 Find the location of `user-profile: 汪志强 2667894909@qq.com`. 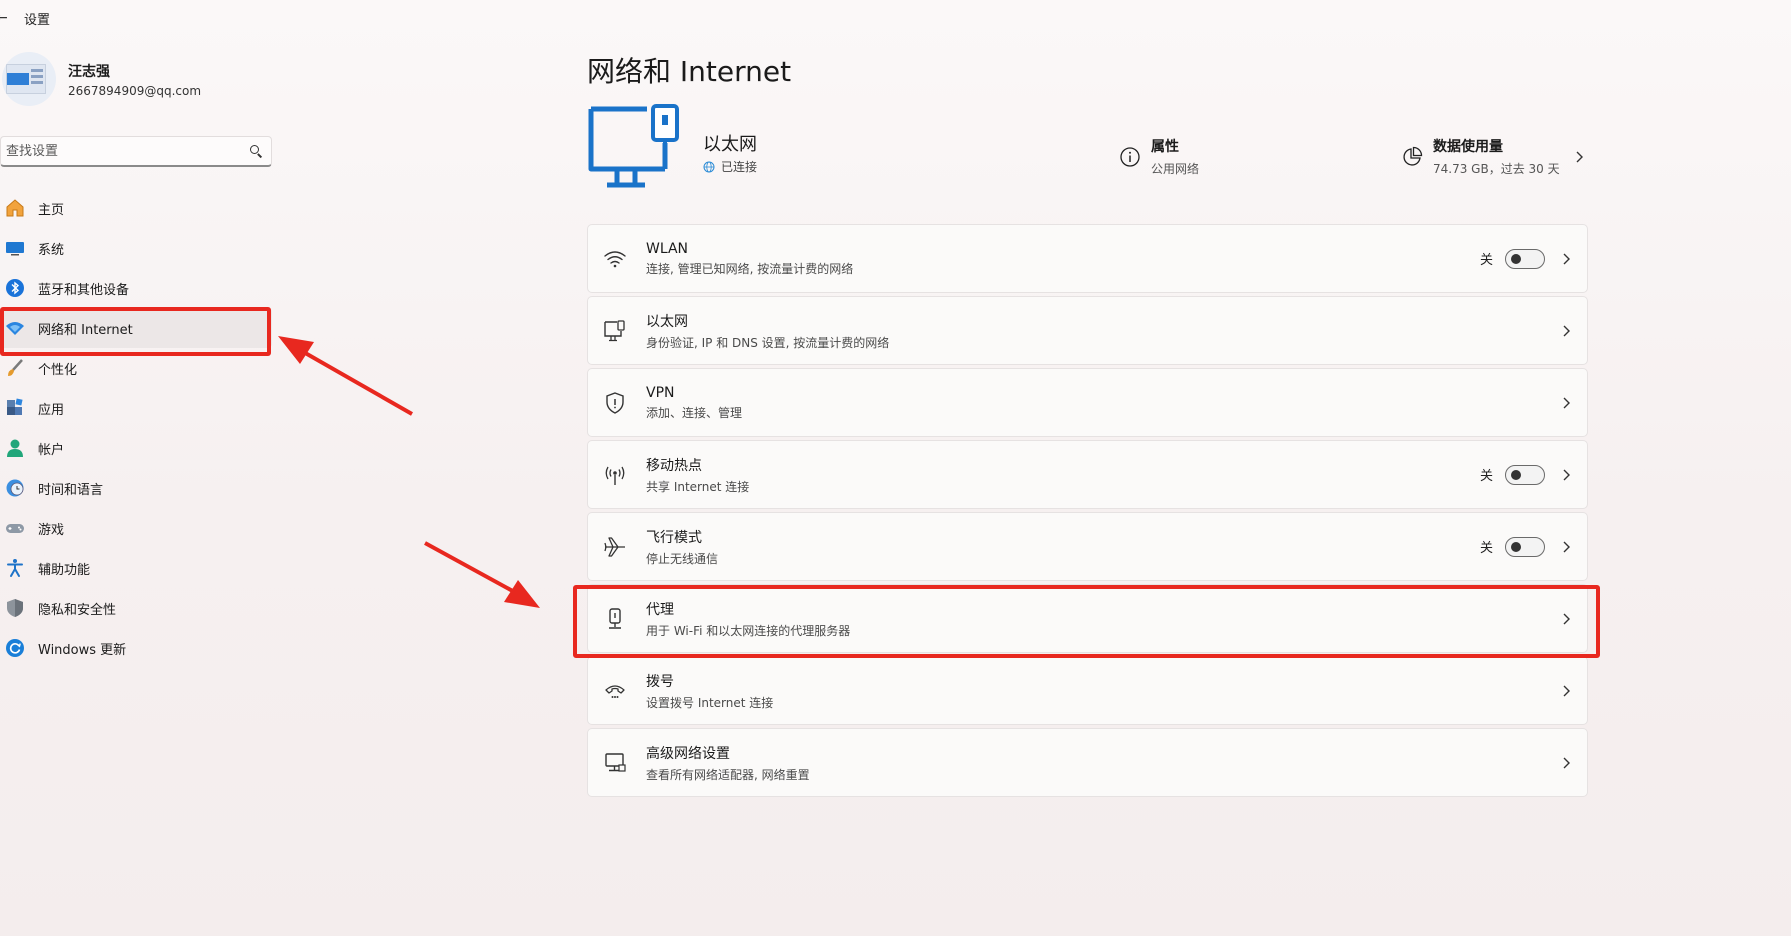

user-profile: 汪志强 2667894909@qq.com is located at coordinates (100, 79).